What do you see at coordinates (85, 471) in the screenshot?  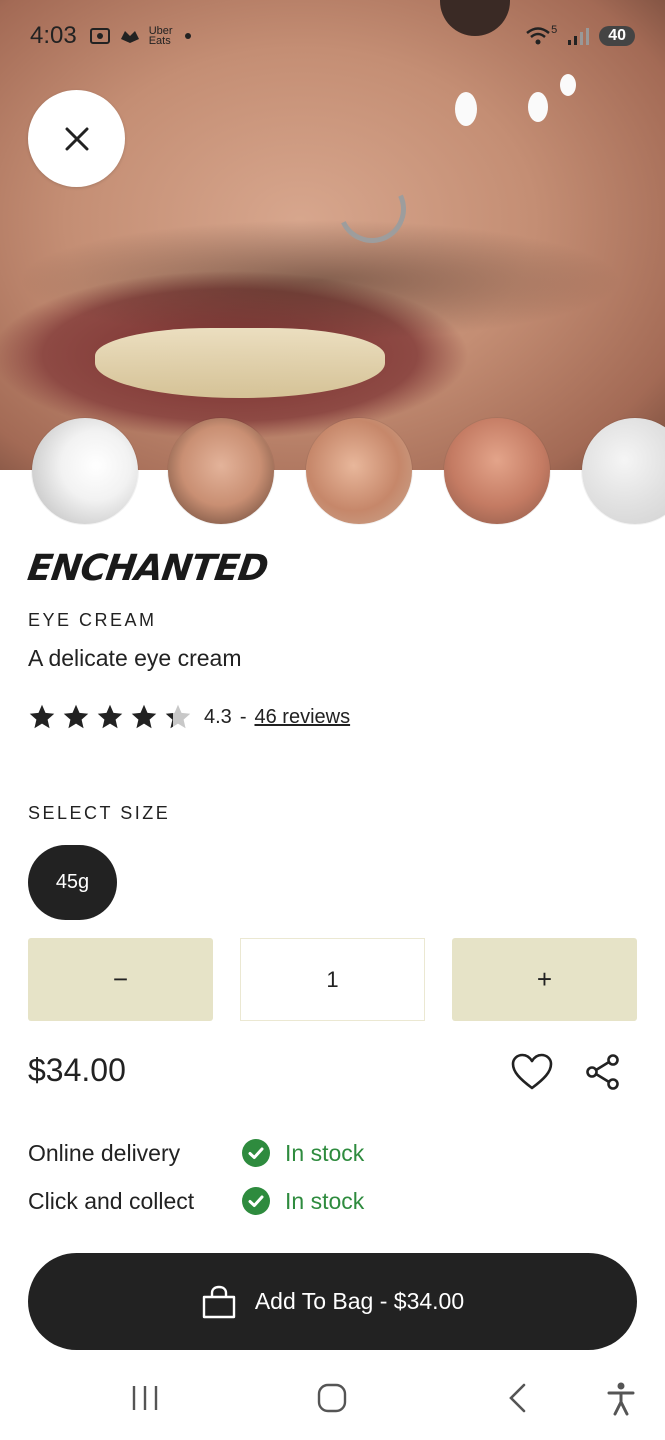 I see `thumbnail-cream` at bounding box center [85, 471].